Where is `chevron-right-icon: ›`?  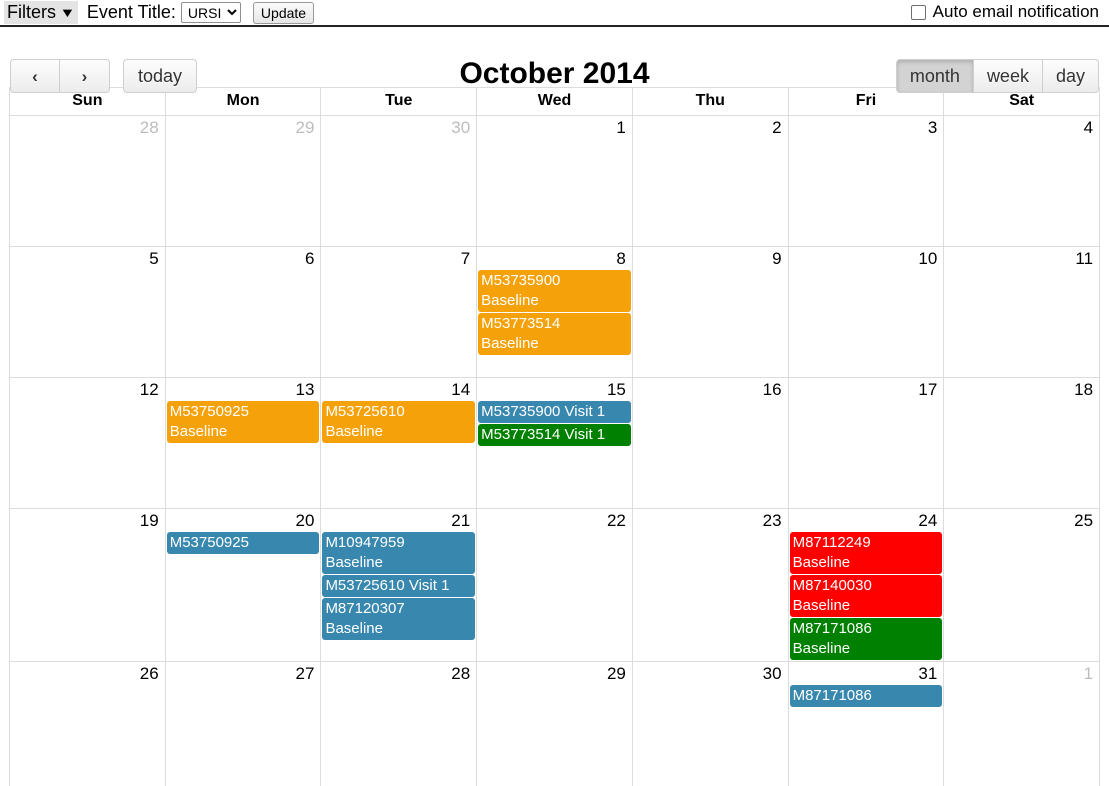
chevron-right-icon: › is located at coordinates (84, 76).